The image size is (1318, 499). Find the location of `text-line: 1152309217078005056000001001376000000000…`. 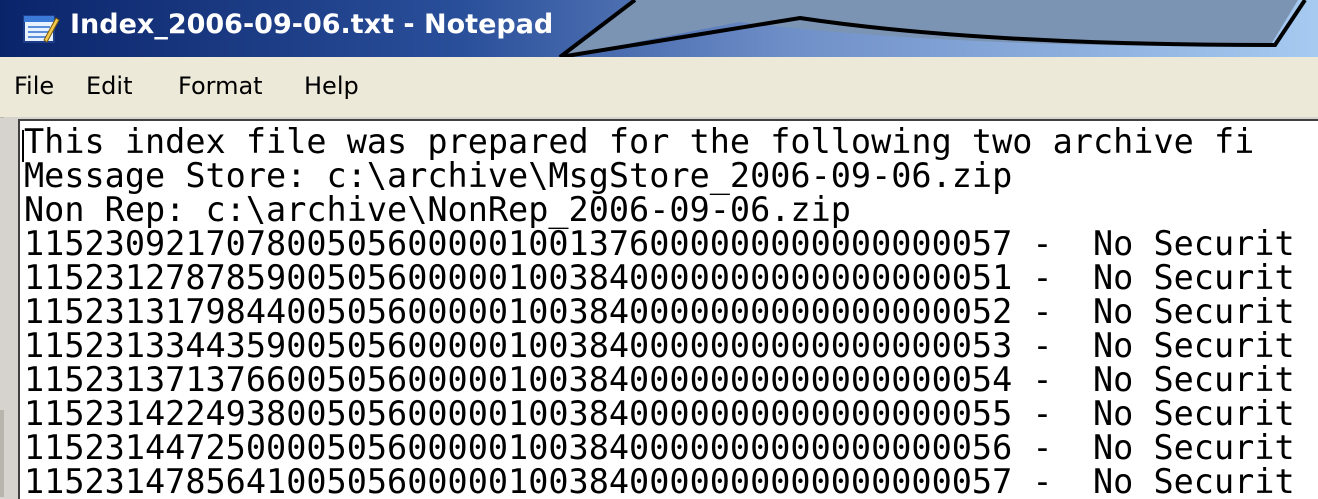

text-line: 1152309217078005056000001001376000000000… is located at coordinates (659, 243).